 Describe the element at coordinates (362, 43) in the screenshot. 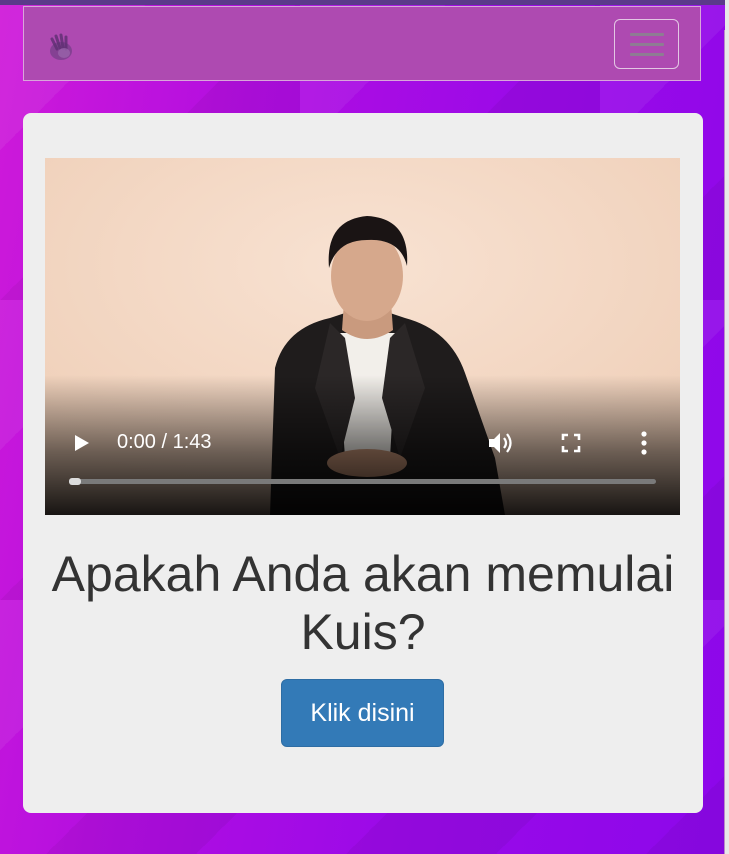

I see `navbar` at that location.